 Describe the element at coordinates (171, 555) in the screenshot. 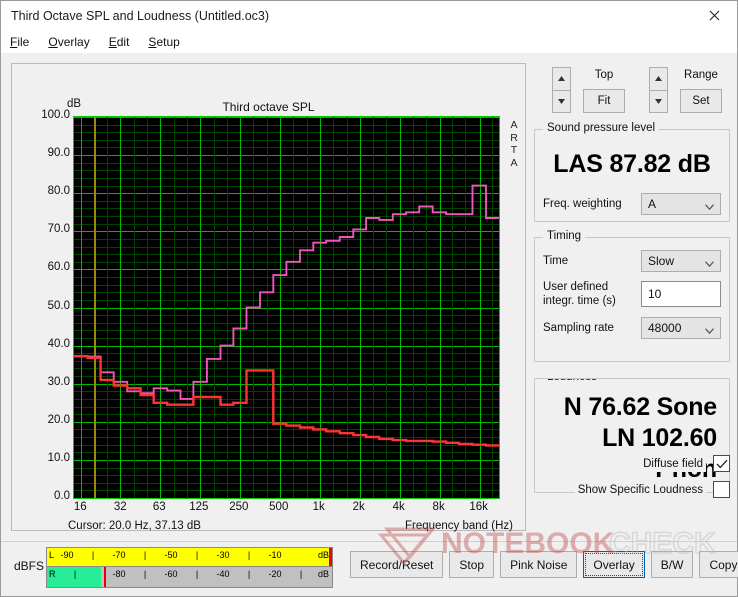

I see `meter-top-tick-label: -50` at that location.